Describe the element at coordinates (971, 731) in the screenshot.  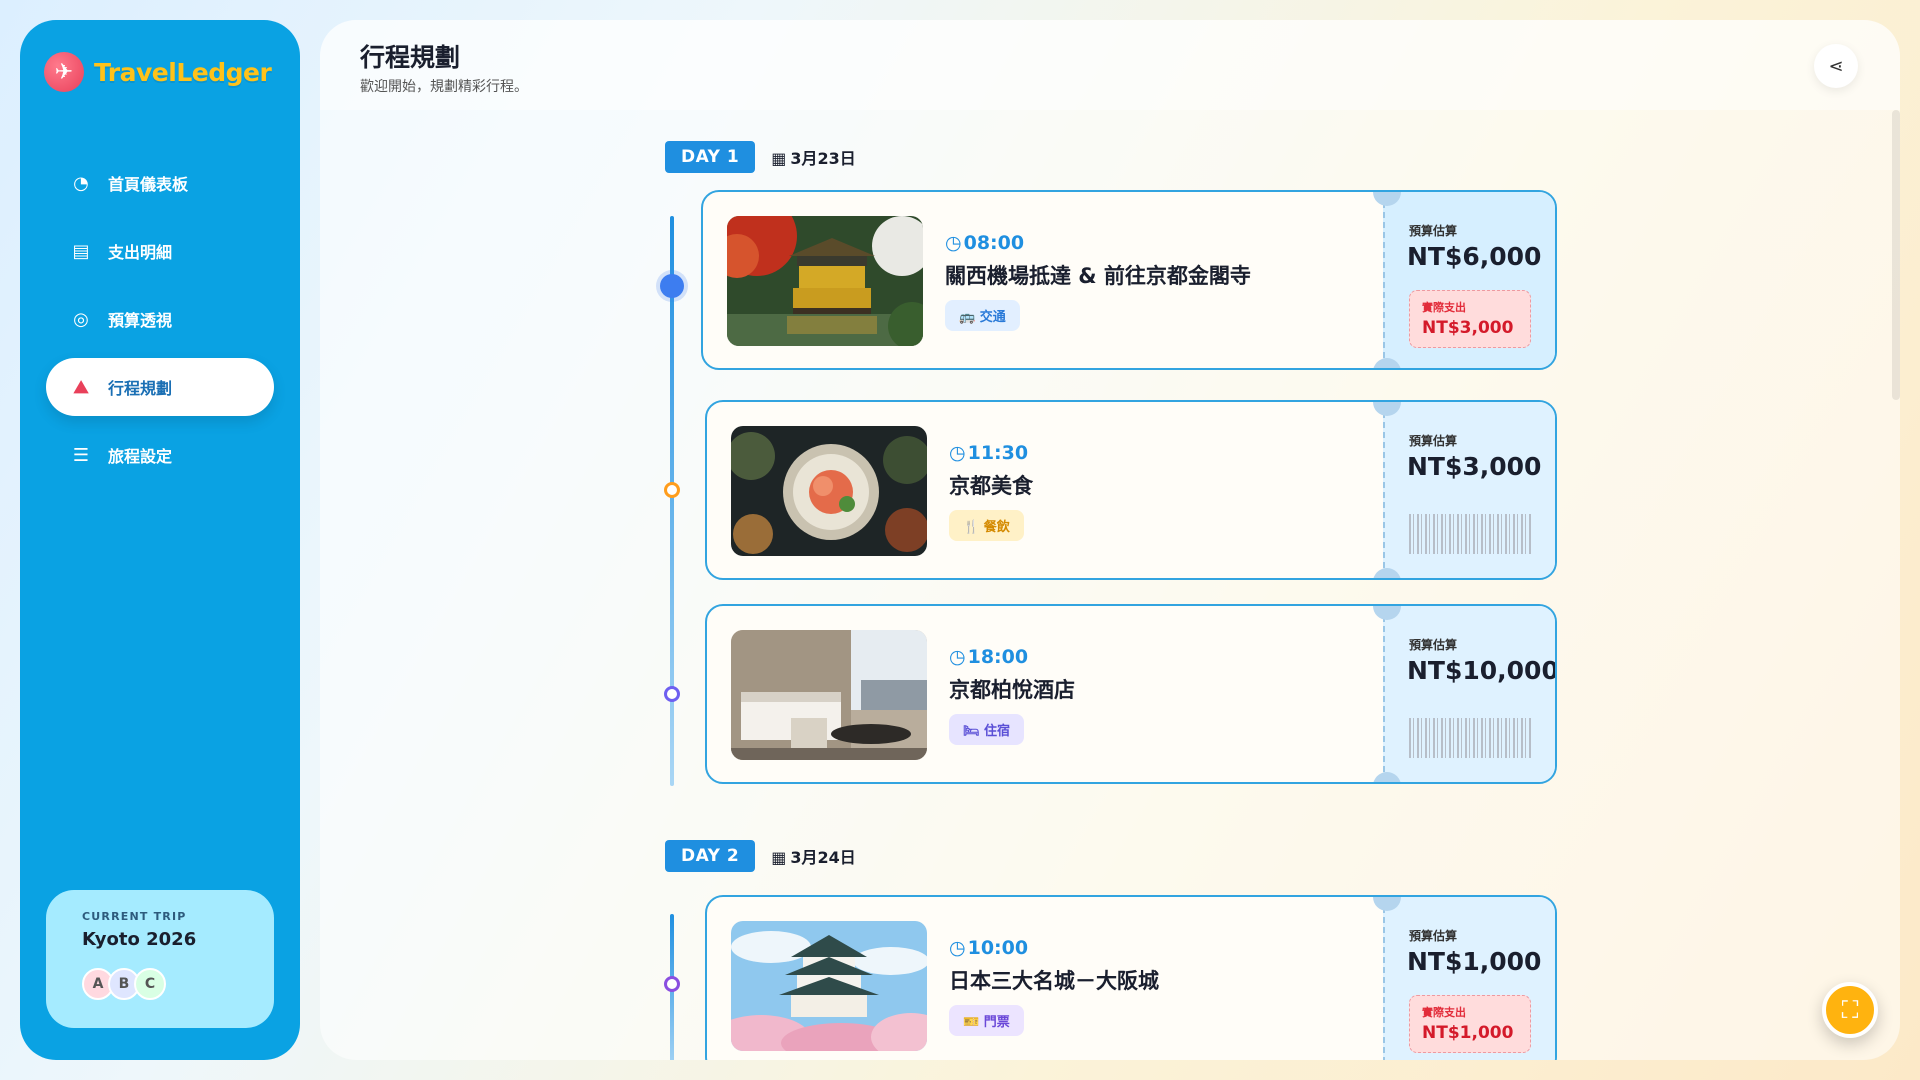
I see `bed-icon: 🛏` at that location.